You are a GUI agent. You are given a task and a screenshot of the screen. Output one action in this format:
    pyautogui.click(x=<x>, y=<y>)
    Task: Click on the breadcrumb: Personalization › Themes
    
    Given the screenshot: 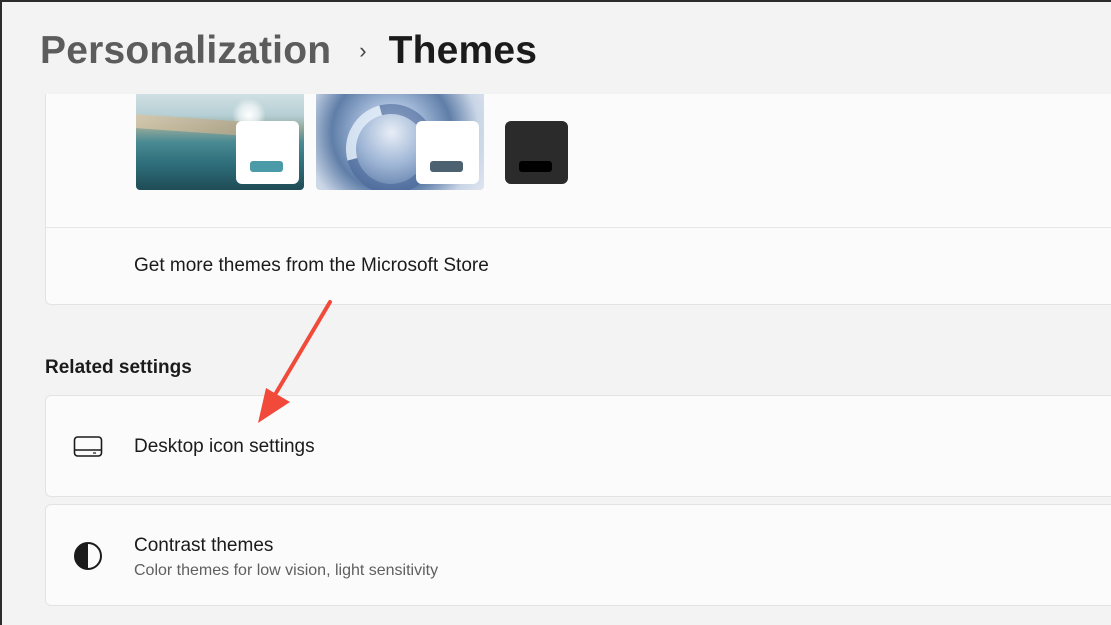 What is the action you would take?
    pyautogui.click(x=288, y=51)
    